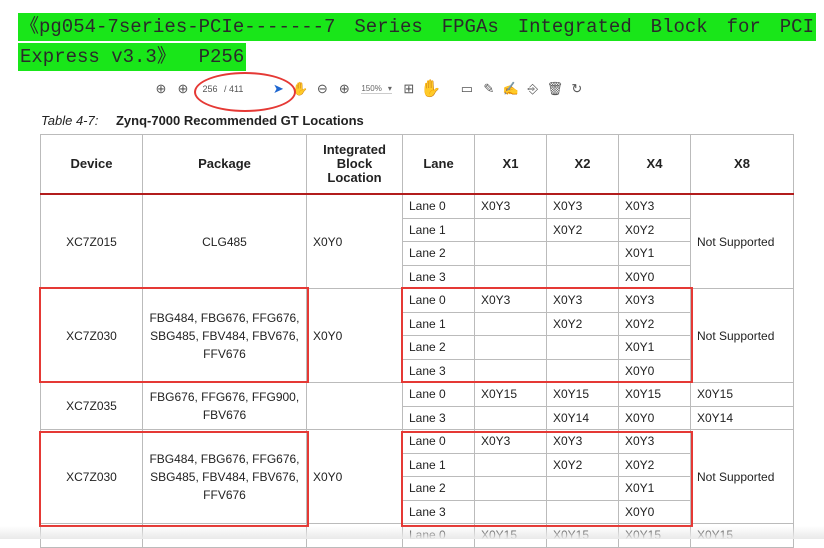 The width and height of the screenshot is (824, 548). I want to click on comment-icon: ▭, so click(467, 89).